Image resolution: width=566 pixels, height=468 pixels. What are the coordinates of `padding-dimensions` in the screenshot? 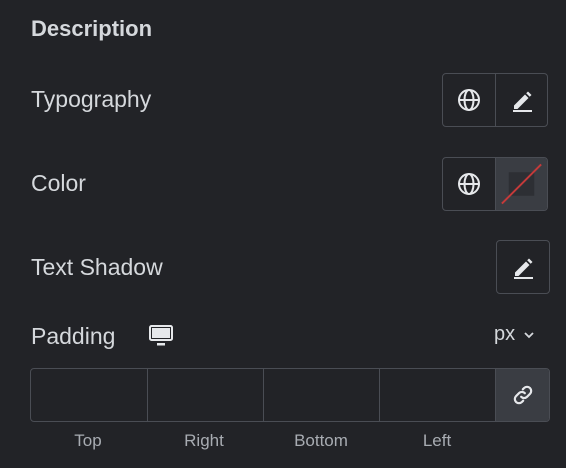 It's located at (290, 395).